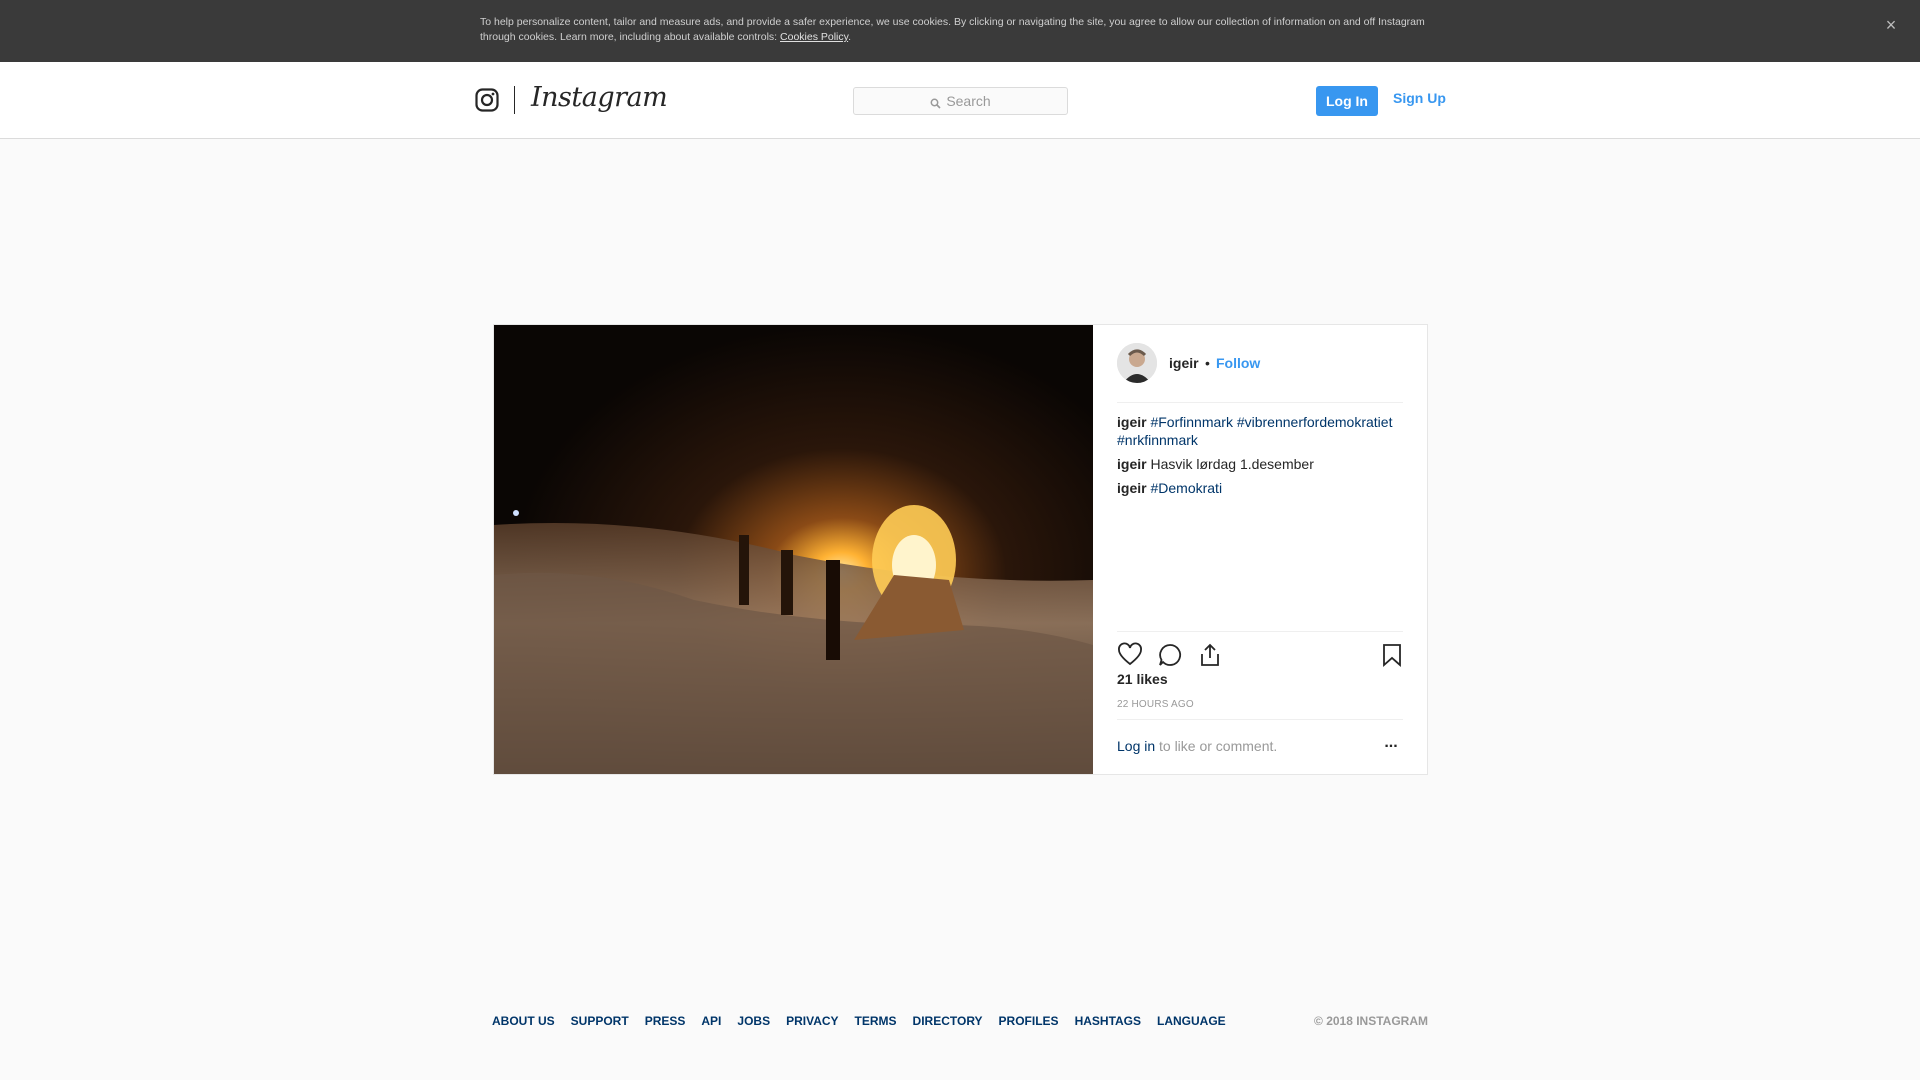 Image resolution: width=1920 pixels, height=1080 pixels. I want to click on copyright: © 2018 INSTAGRAM, so click(1371, 1021).